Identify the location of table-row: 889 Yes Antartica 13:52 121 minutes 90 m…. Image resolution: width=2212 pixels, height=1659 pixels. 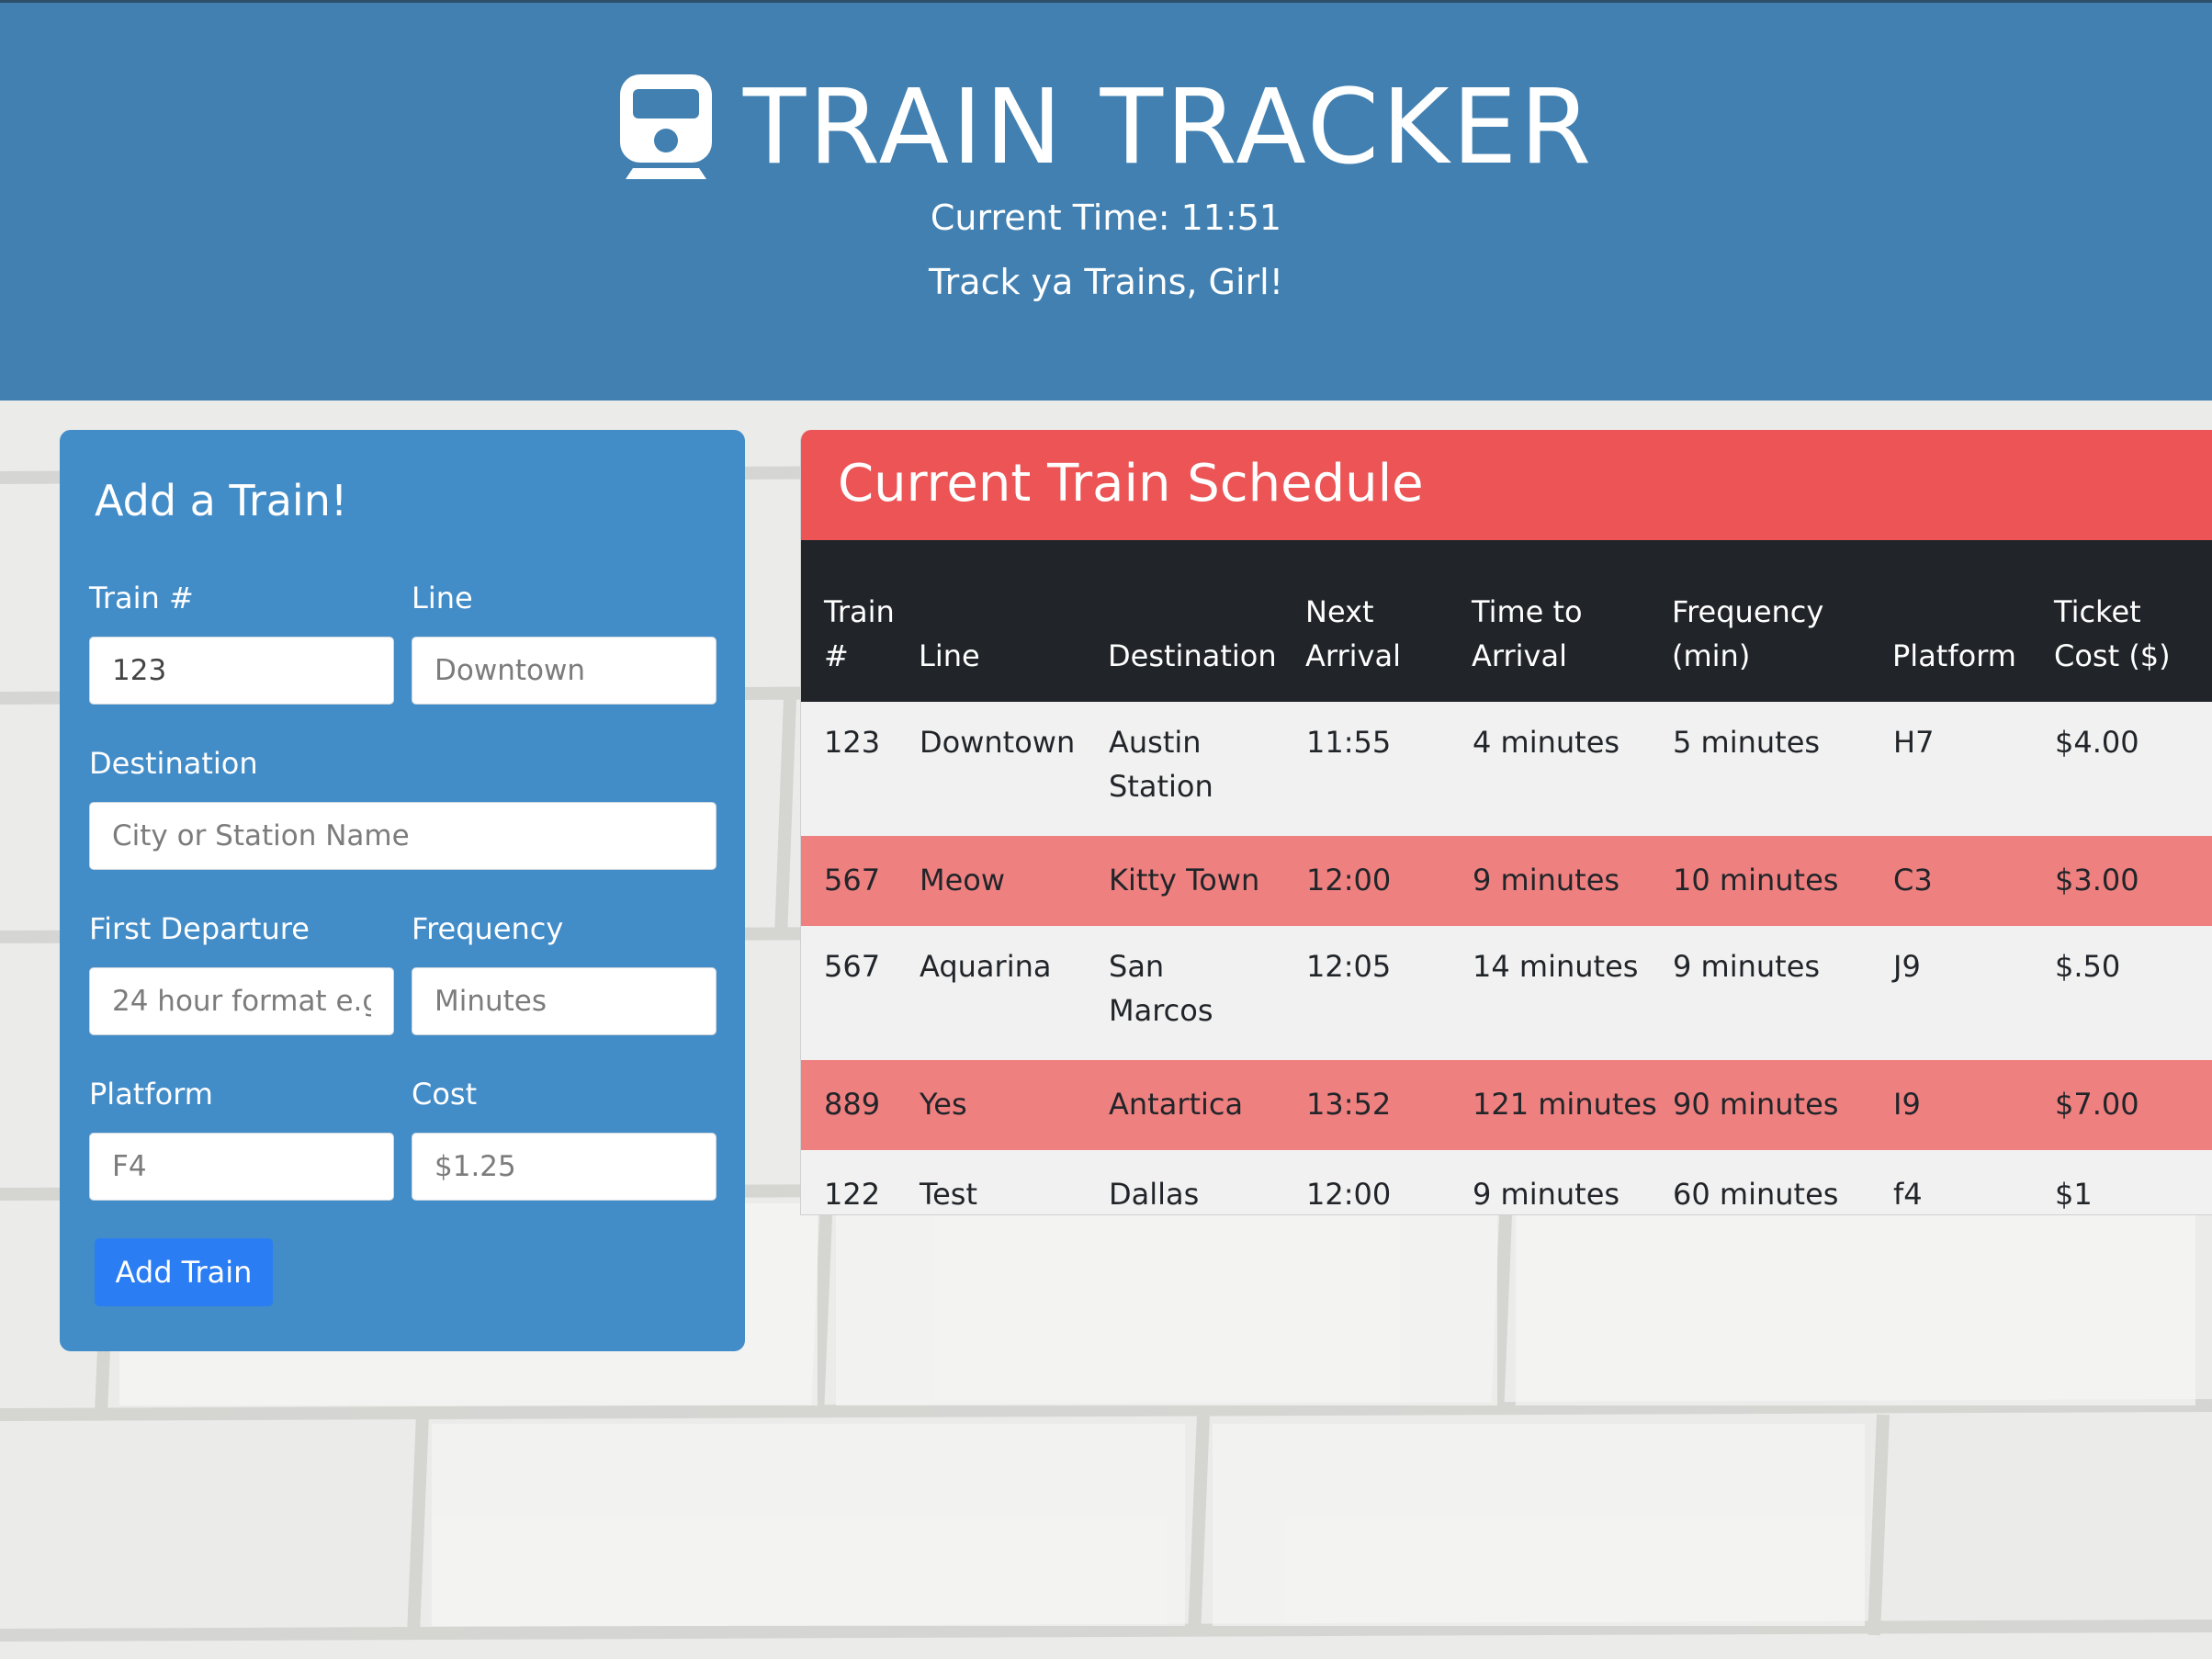
(1506, 1105).